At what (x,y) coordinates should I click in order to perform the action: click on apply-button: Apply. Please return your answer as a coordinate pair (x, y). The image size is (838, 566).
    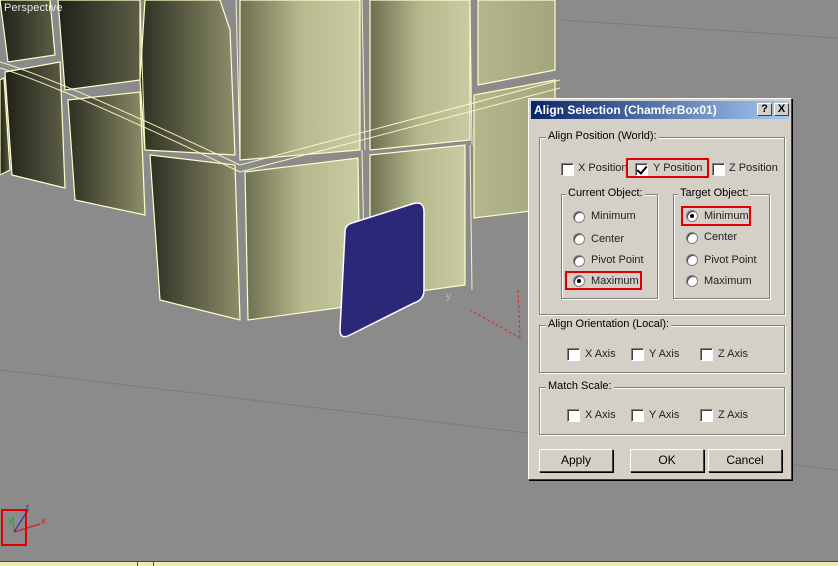
    Looking at the image, I should click on (576, 460).